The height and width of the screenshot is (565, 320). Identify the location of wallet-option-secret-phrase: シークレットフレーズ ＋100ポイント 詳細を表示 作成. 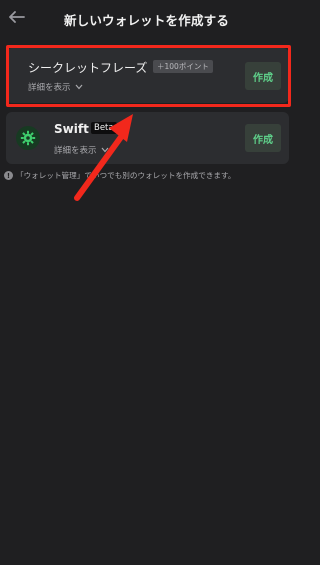
(147, 75).